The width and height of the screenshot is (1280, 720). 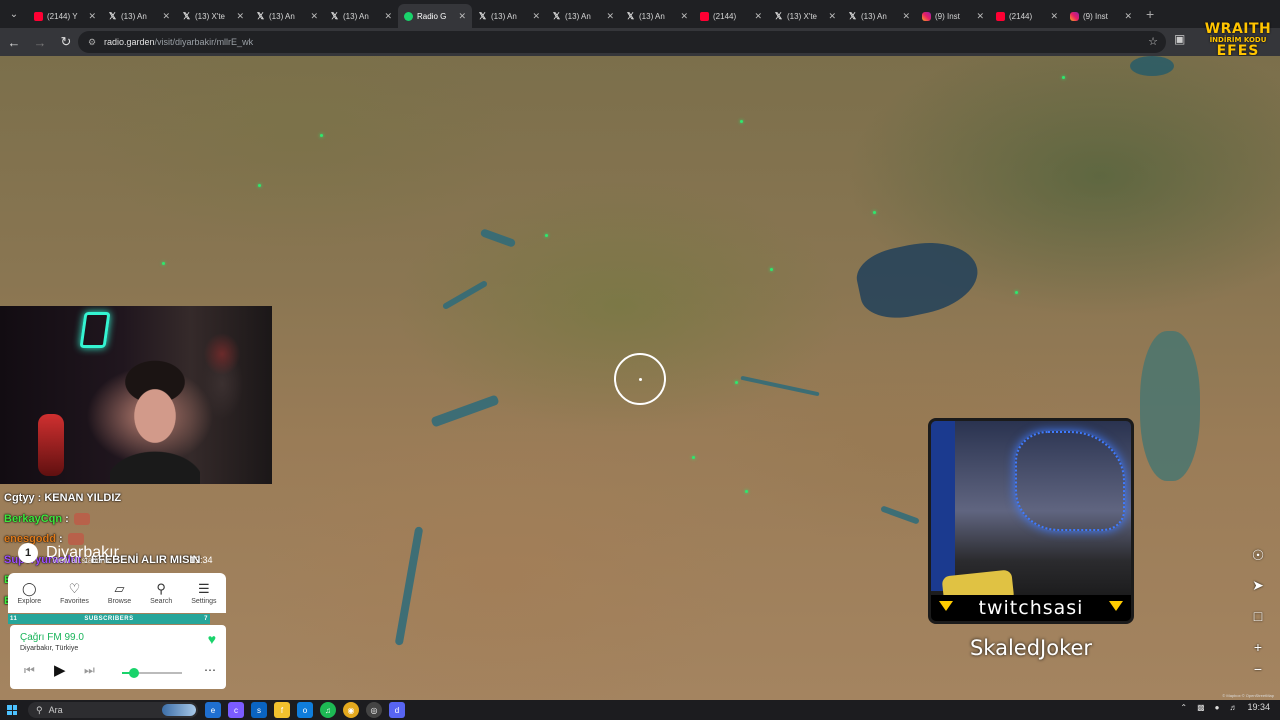 What do you see at coordinates (1258, 616) in the screenshot?
I see `lock-icon: □` at bounding box center [1258, 616].